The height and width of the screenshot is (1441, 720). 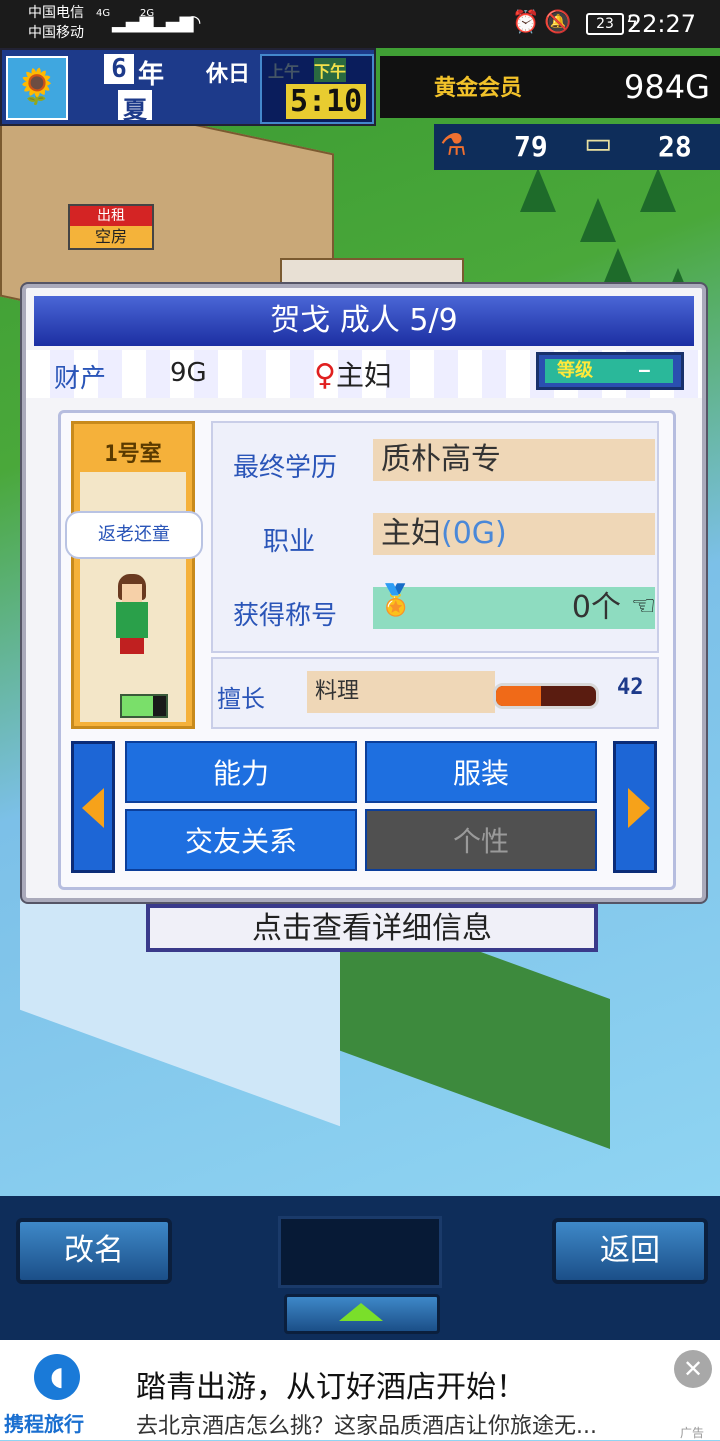 I want to click on assets-label: 财产, so click(x=80, y=379).